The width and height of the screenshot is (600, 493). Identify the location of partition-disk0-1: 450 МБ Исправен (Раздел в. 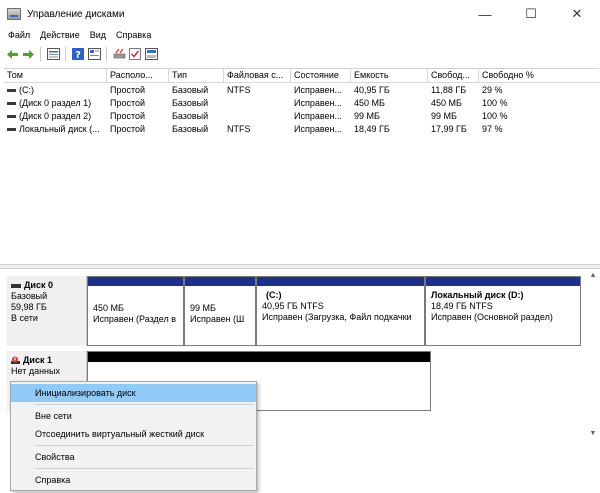
(135, 311).